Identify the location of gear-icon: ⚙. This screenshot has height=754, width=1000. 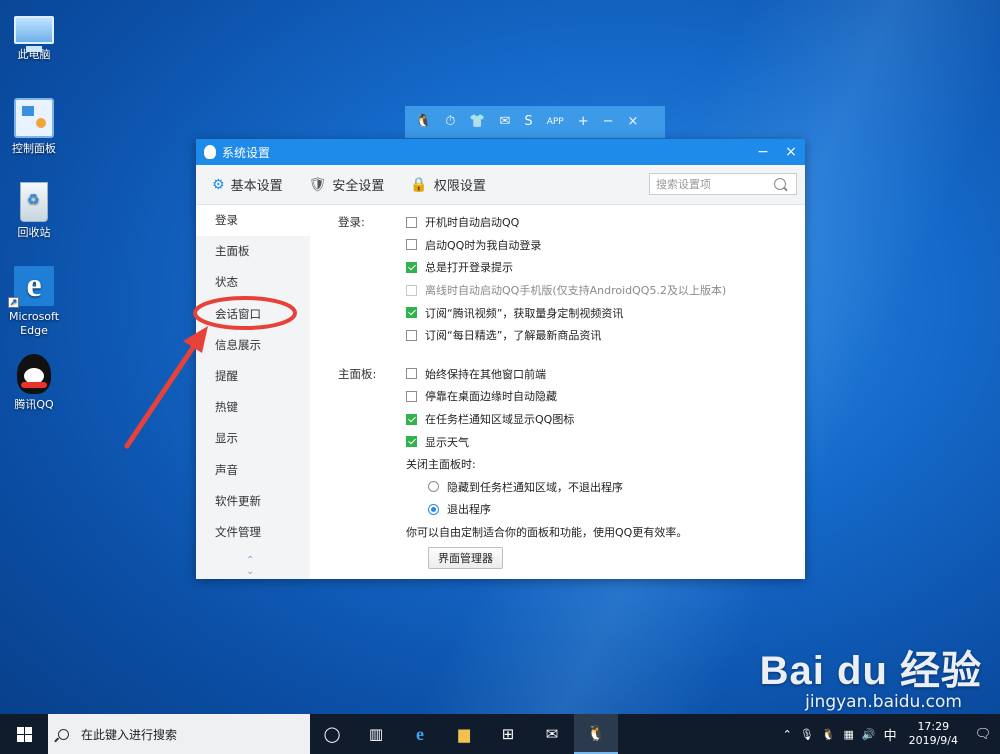
(218, 184).